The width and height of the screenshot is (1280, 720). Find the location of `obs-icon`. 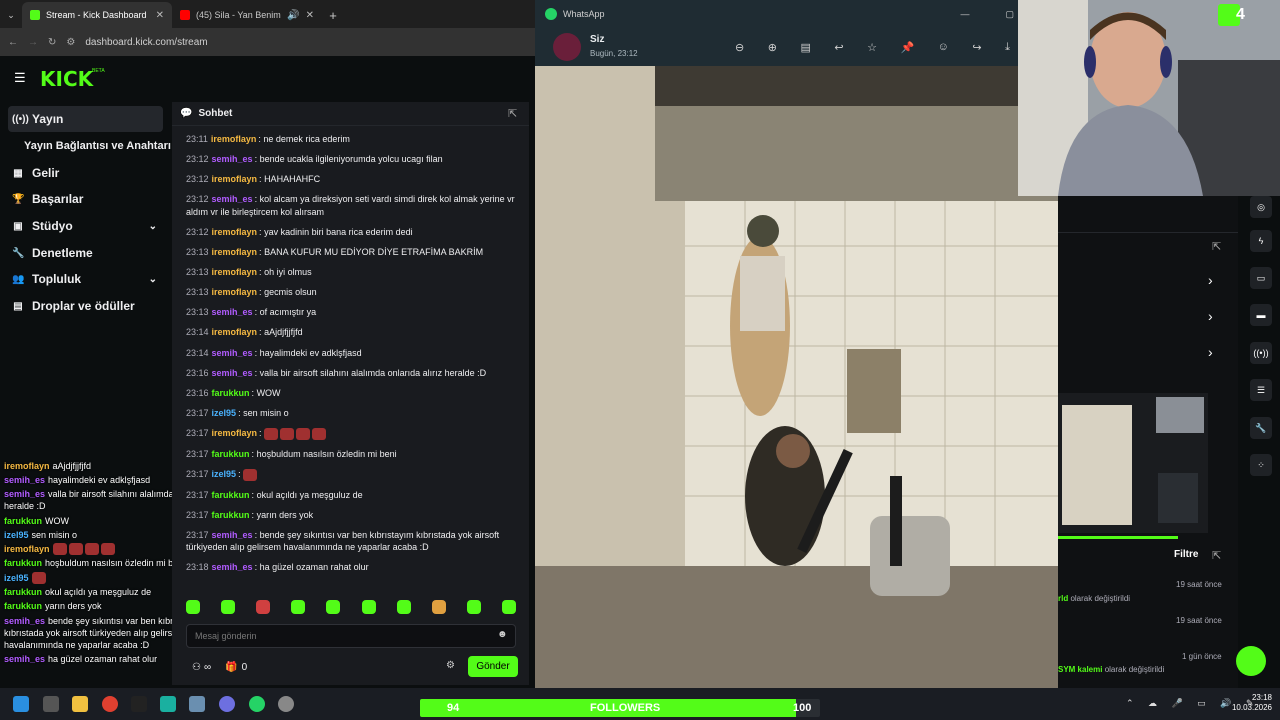

obs-icon is located at coordinates (286, 704).